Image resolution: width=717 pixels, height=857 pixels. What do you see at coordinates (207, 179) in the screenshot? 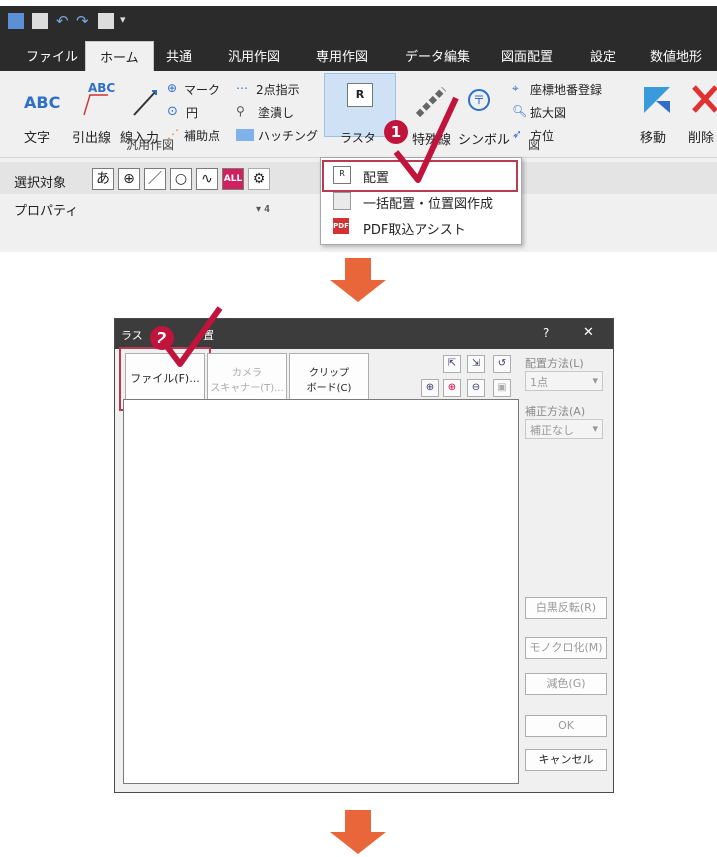
I see `select-curve-button: ∿` at bounding box center [207, 179].